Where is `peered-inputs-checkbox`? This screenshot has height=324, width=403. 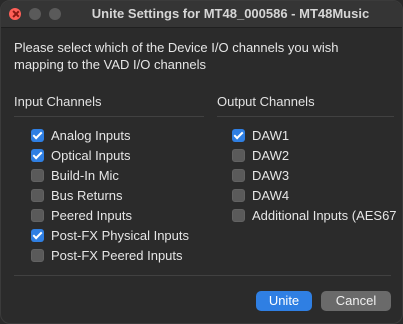
peered-inputs-checkbox is located at coordinates (37, 215).